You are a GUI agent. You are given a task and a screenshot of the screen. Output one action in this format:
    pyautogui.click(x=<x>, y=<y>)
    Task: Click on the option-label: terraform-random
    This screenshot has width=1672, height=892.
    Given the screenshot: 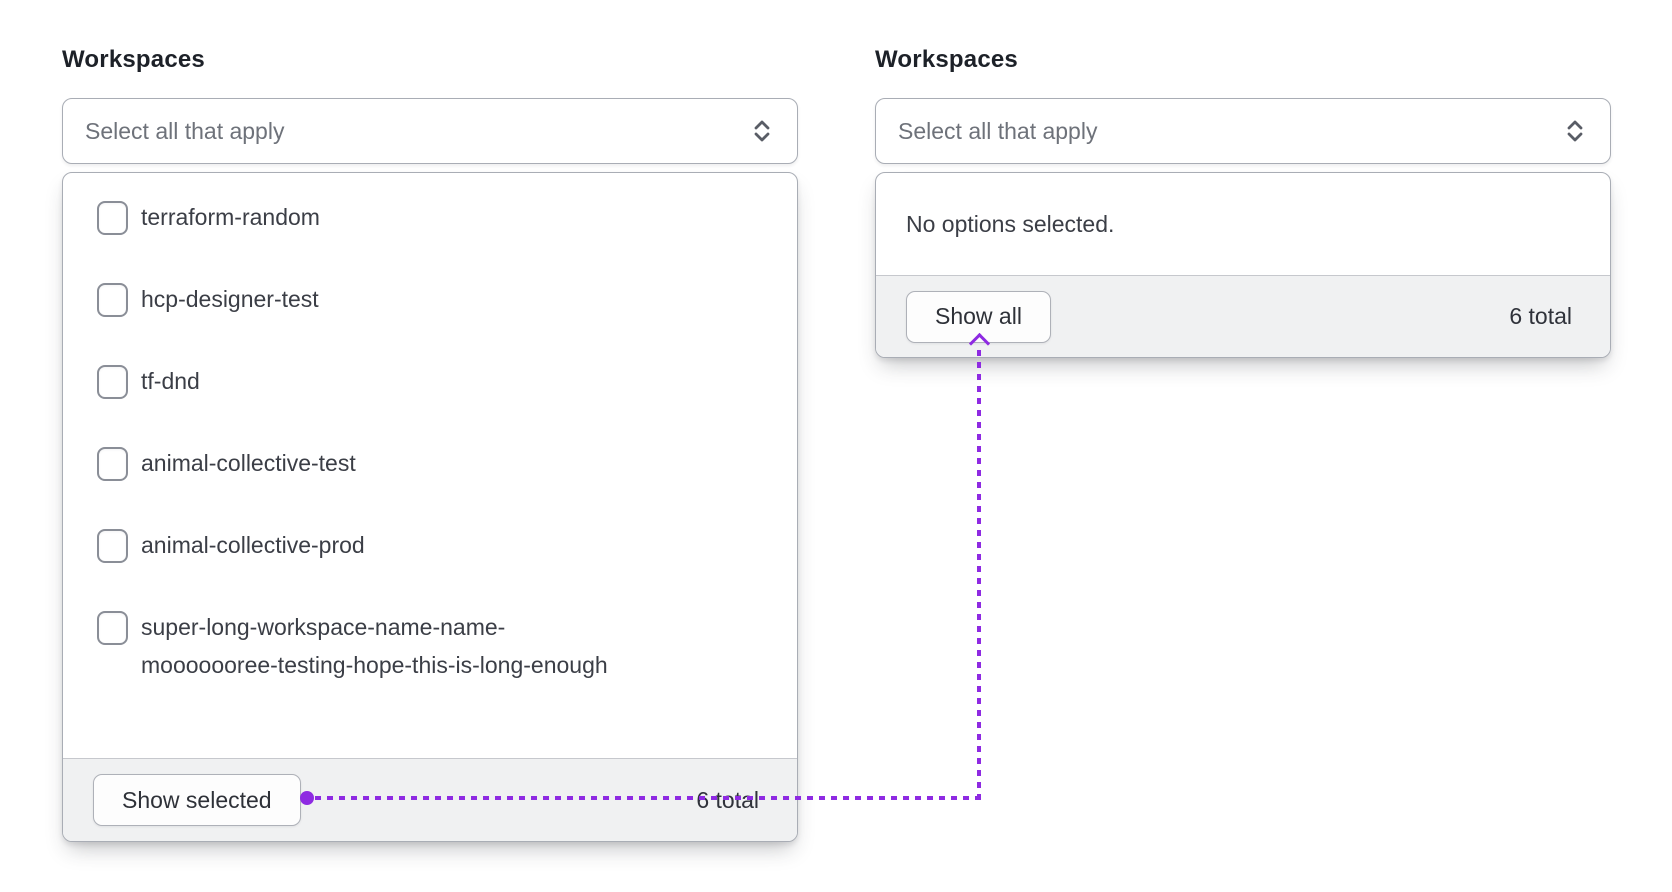 What is the action you would take?
    pyautogui.click(x=230, y=217)
    